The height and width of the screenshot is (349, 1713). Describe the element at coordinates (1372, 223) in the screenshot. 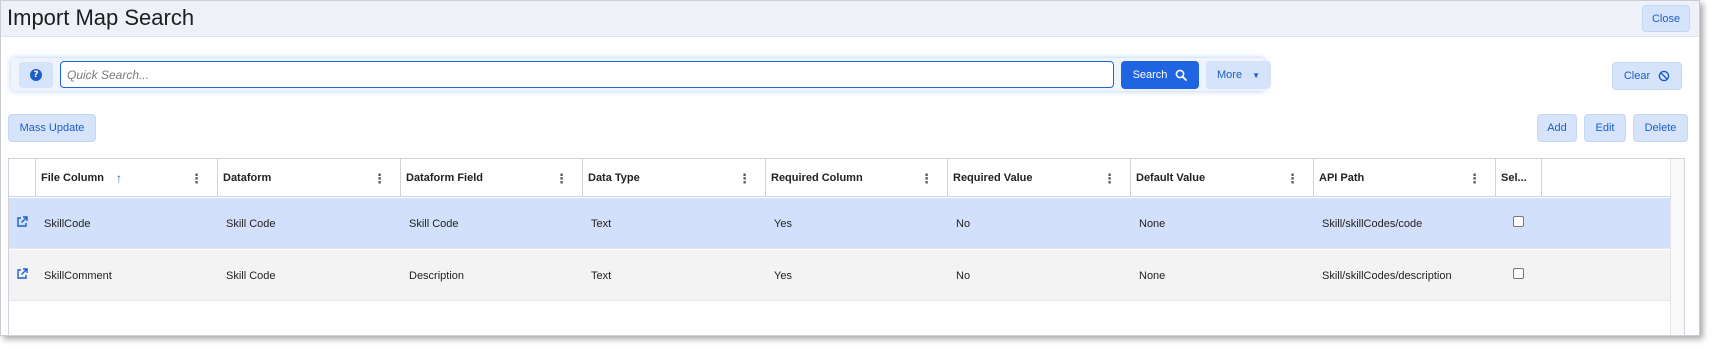

I see `cell-api-path: Skill/skillCodes/code` at that location.